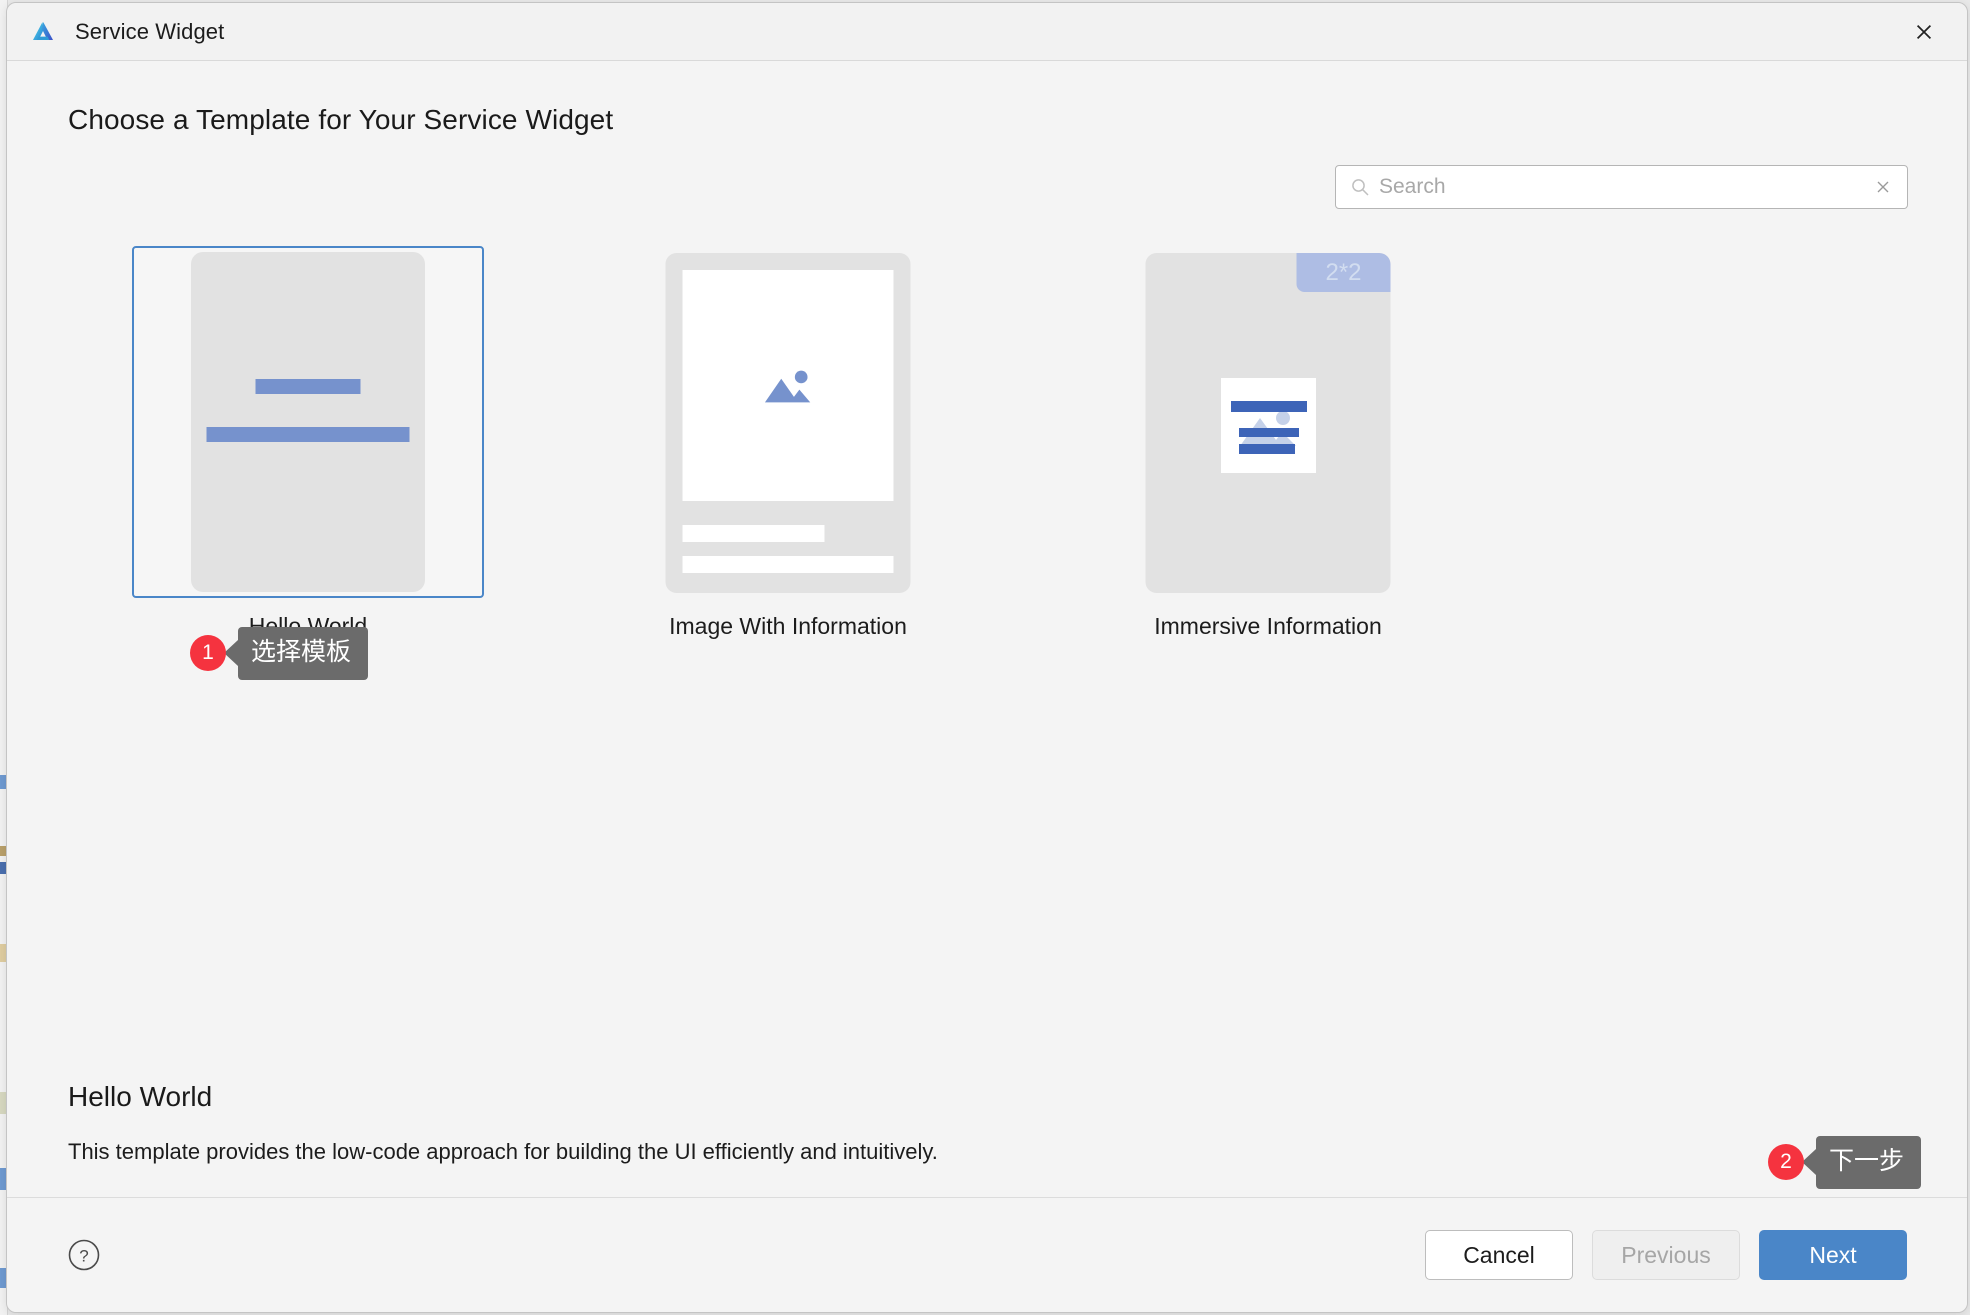 Image resolution: width=1970 pixels, height=1315 pixels. I want to click on search-input, so click(1625, 187).